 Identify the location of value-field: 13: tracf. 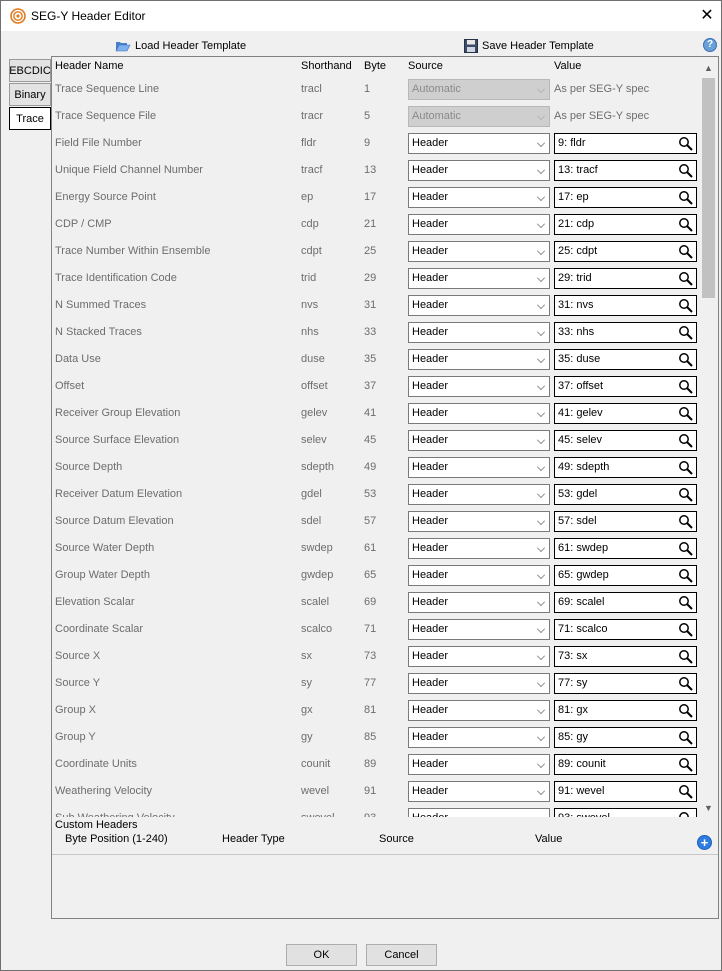
(625, 170).